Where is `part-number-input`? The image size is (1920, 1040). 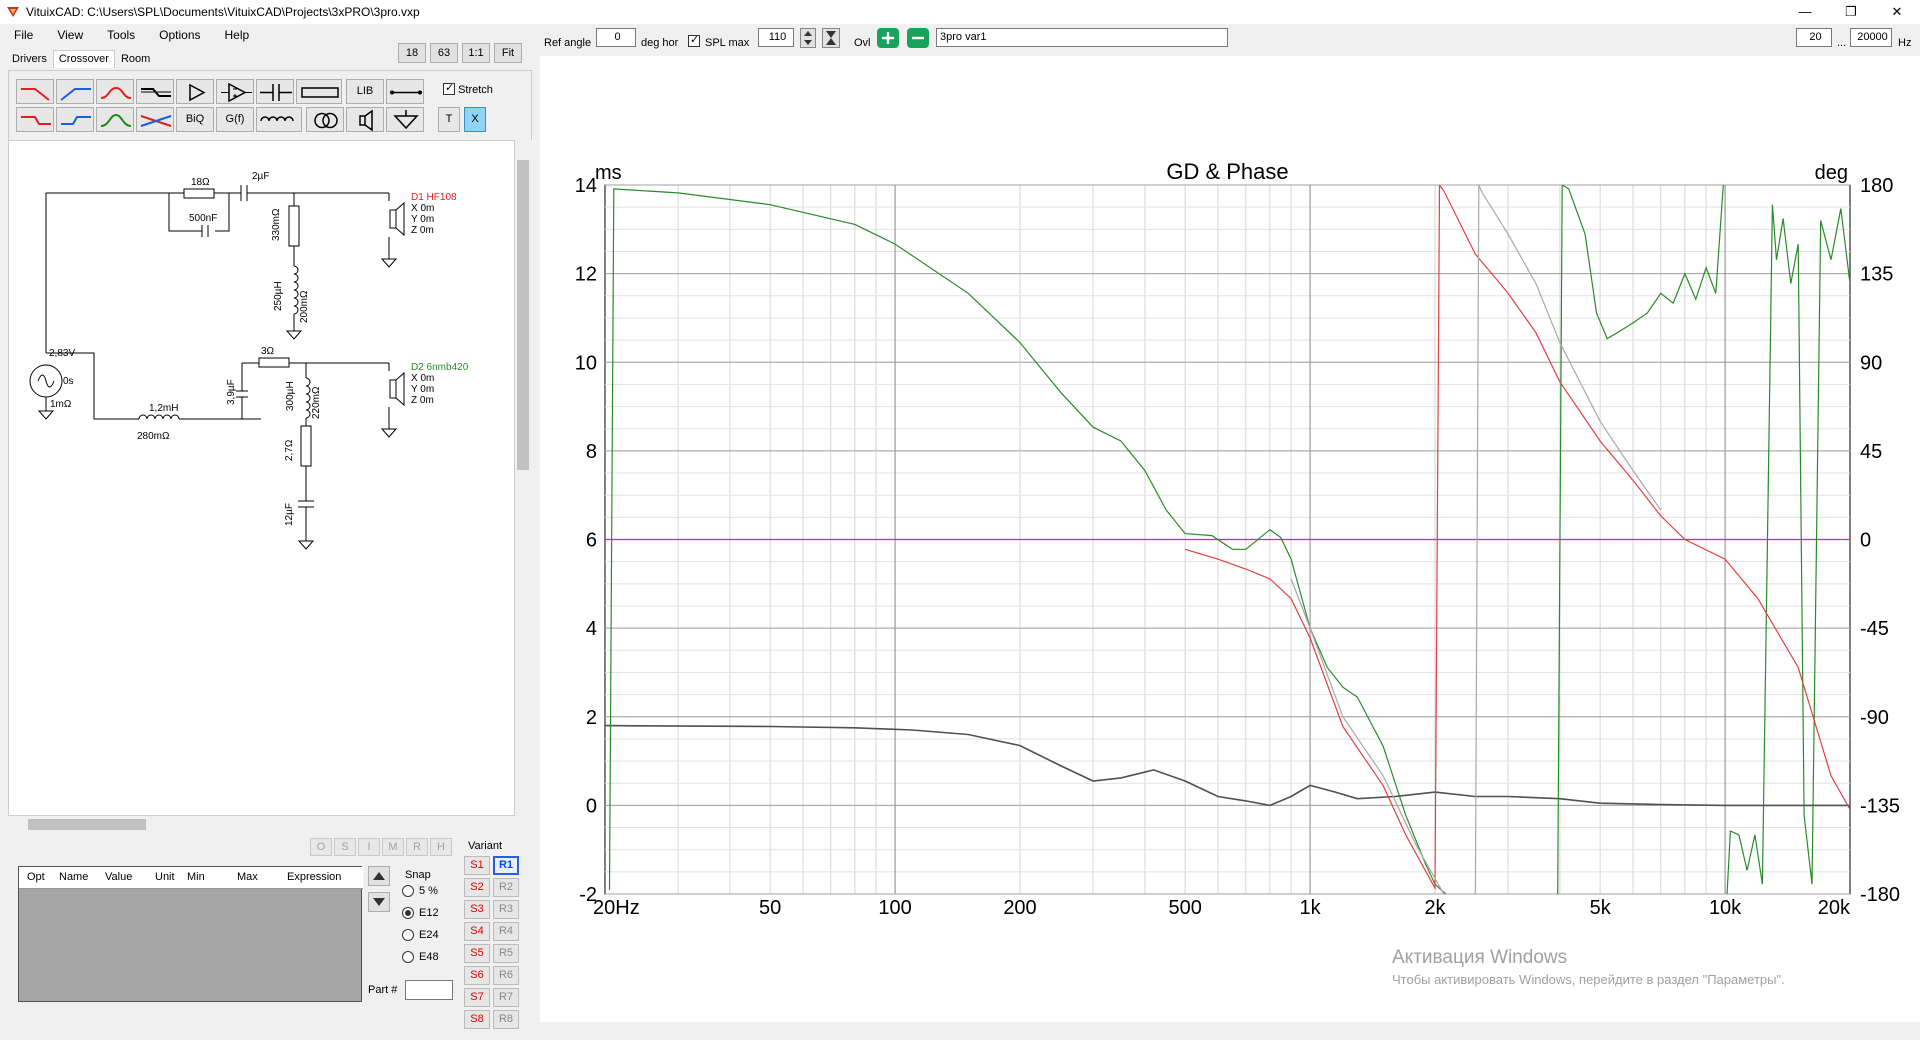
part-number-input is located at coordinates (429, 990).